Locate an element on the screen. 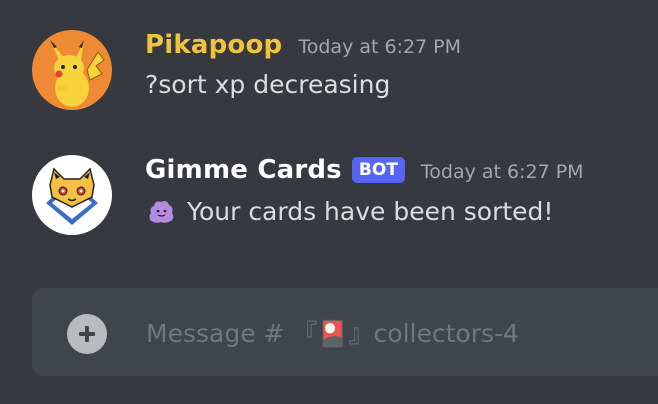  attach-button is located at coordinates (87, 334).